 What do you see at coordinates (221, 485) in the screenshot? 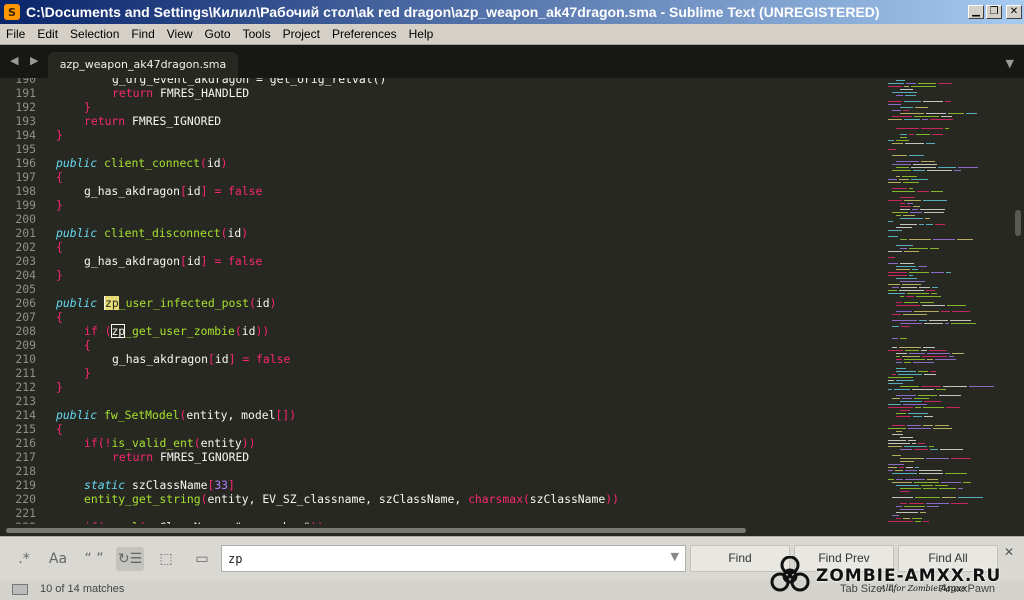
I see `code-token: 33` at bounding box center [221, 485].